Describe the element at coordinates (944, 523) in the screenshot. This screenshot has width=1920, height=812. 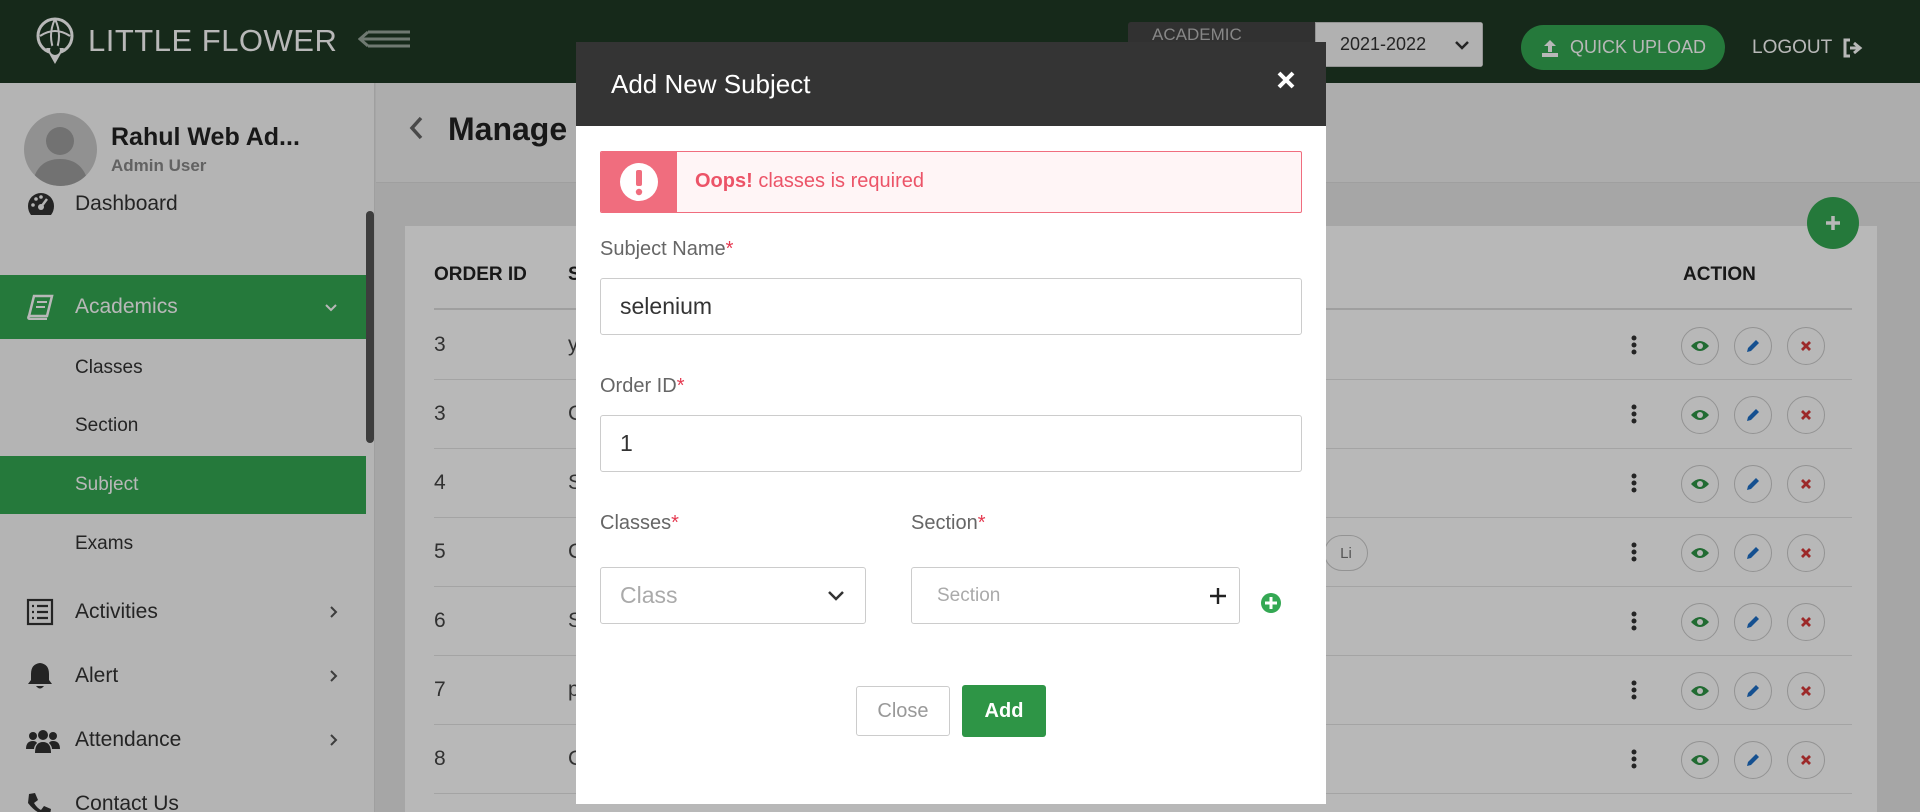
I see `label-text: Section` at that location.